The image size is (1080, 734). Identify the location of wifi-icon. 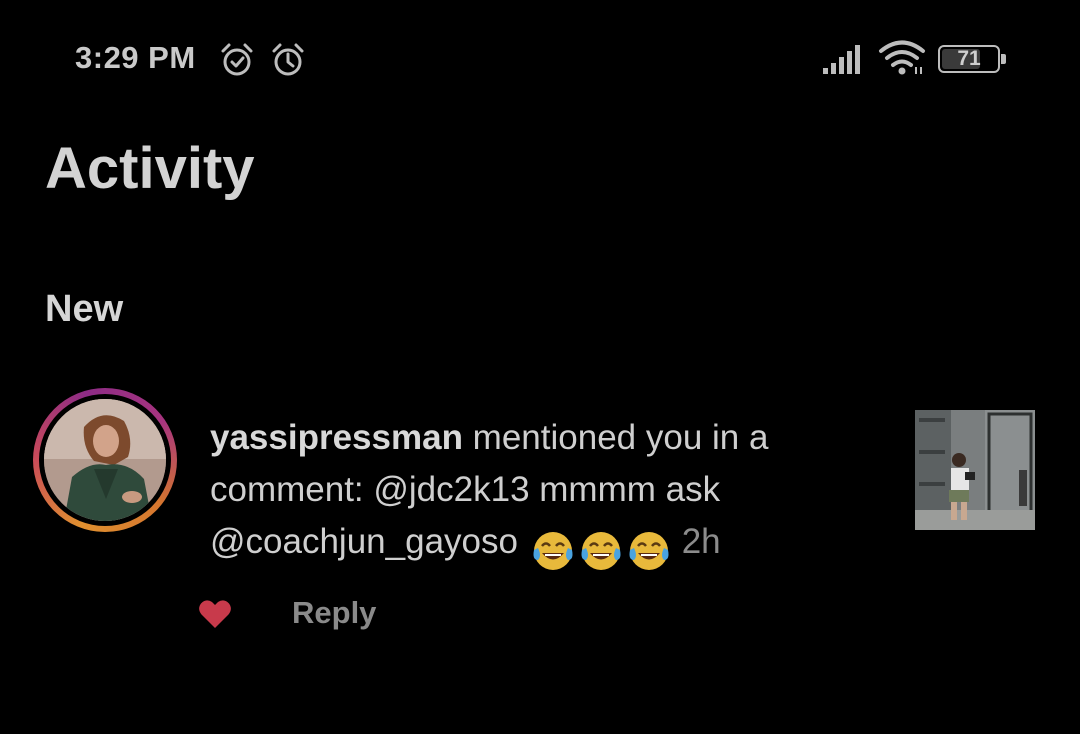
(902, 57).